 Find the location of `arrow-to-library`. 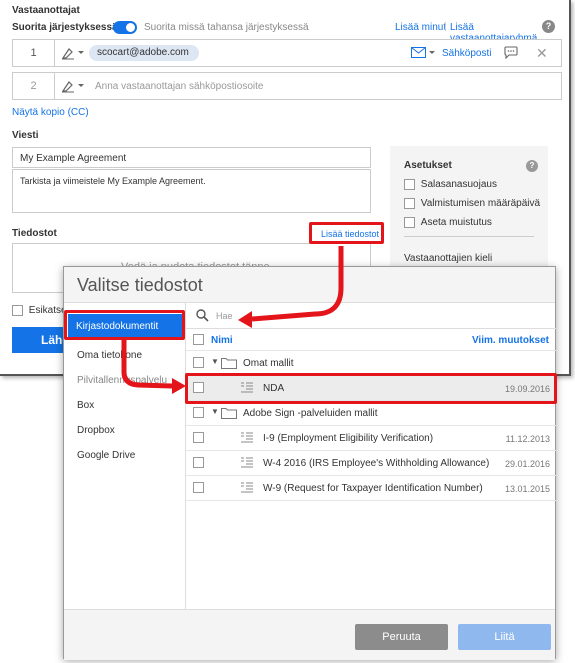

arrow-to-library is located at coordinates (297, 284).